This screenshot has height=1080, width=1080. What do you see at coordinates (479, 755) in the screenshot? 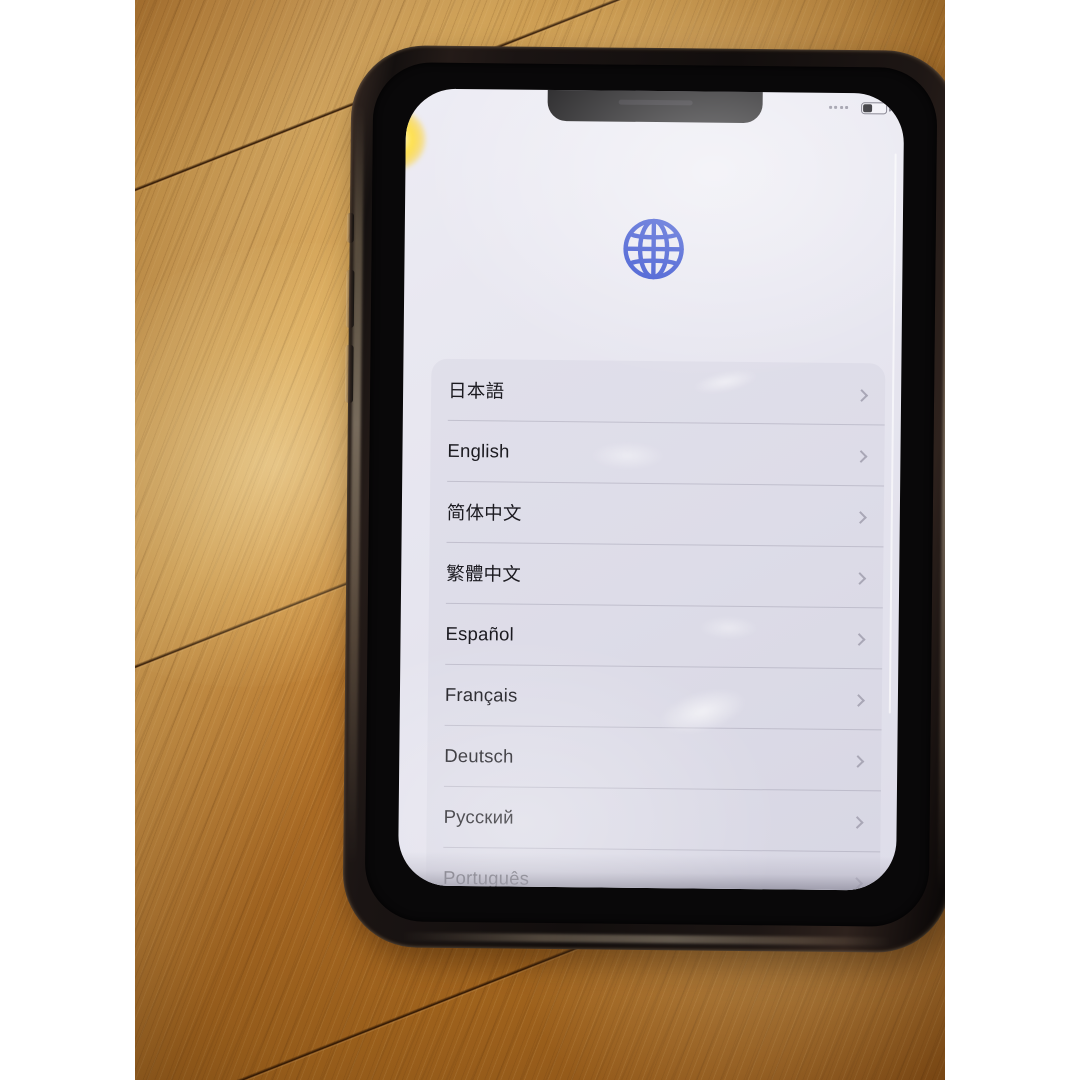
I see `language-label: Deutsch` at bounding box center [479, 755].